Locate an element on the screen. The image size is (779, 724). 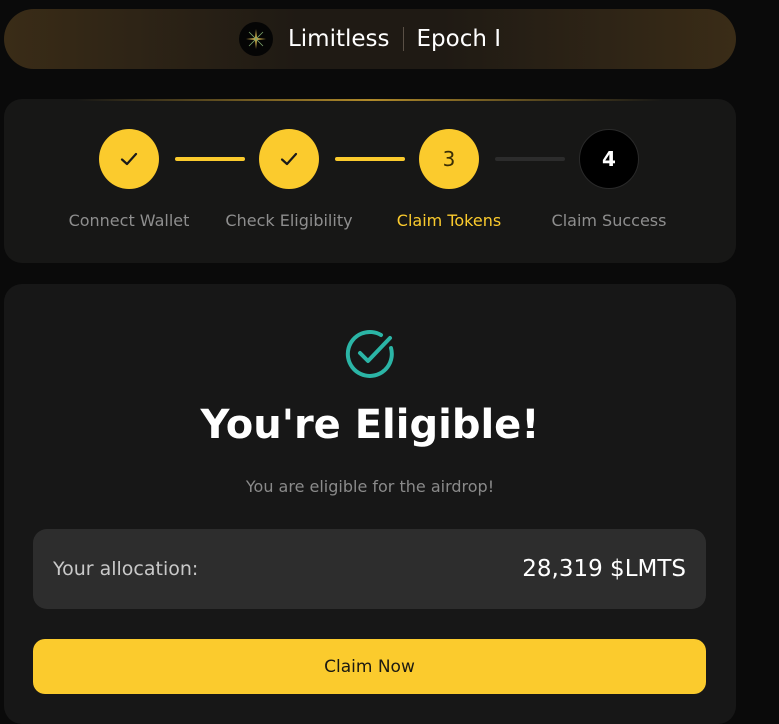
step-2-label: Check Eligibility is located at coordinates (289, 220).